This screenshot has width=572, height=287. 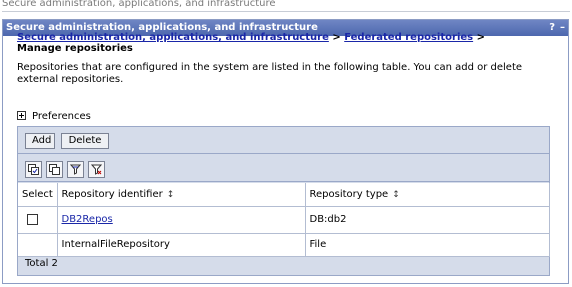 What do you see at coordinates (85, 141) in the screenshot?
I see `delete-button: Delete` at bounding box center [85, 141].